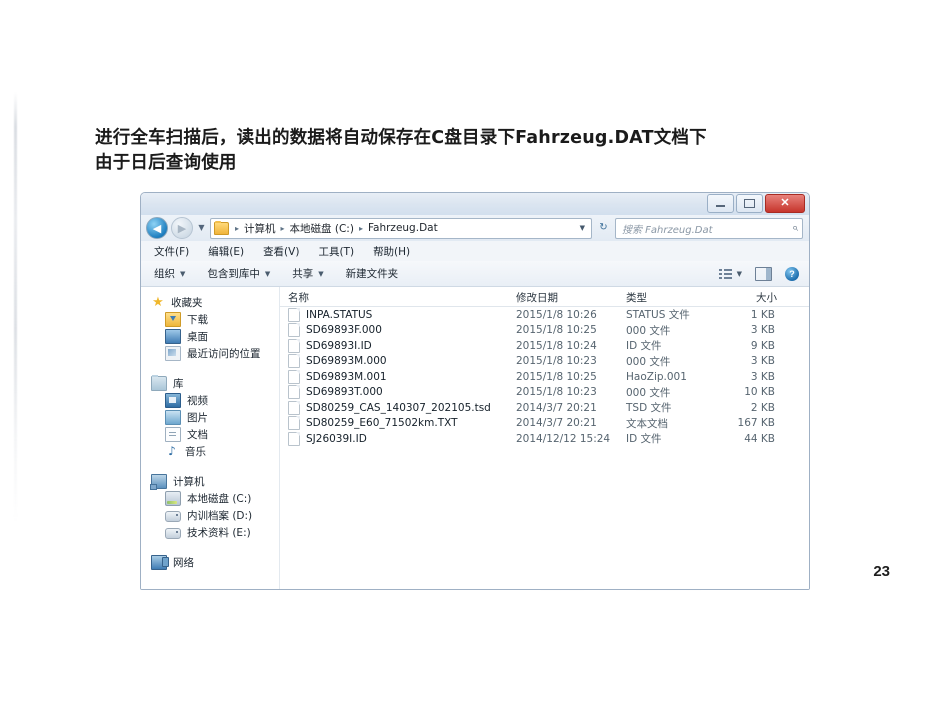 This screenshot has height=705, width=940. I want to click on sidebar-label-videos: 视频, so click(197, 401).